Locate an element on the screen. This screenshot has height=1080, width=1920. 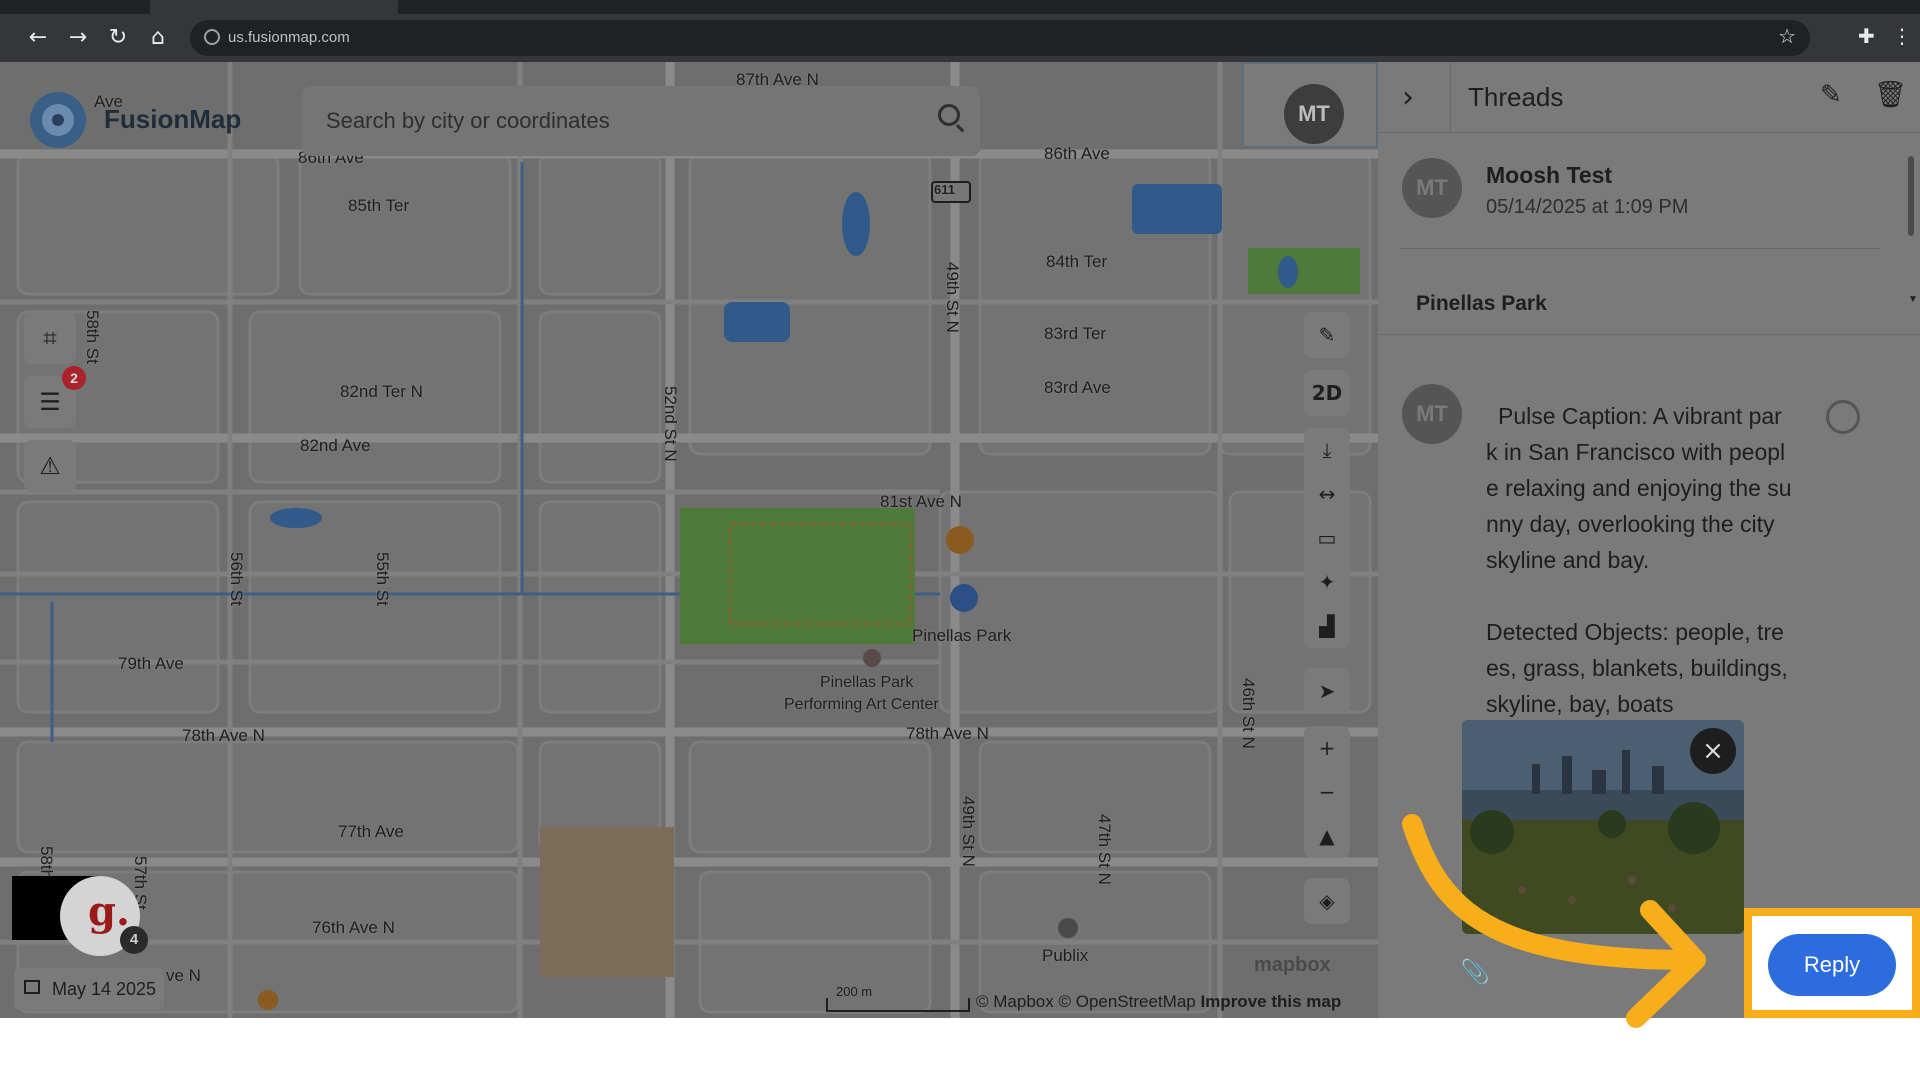
street-label: 83rd Ave is located at coordinates (1077, 387).